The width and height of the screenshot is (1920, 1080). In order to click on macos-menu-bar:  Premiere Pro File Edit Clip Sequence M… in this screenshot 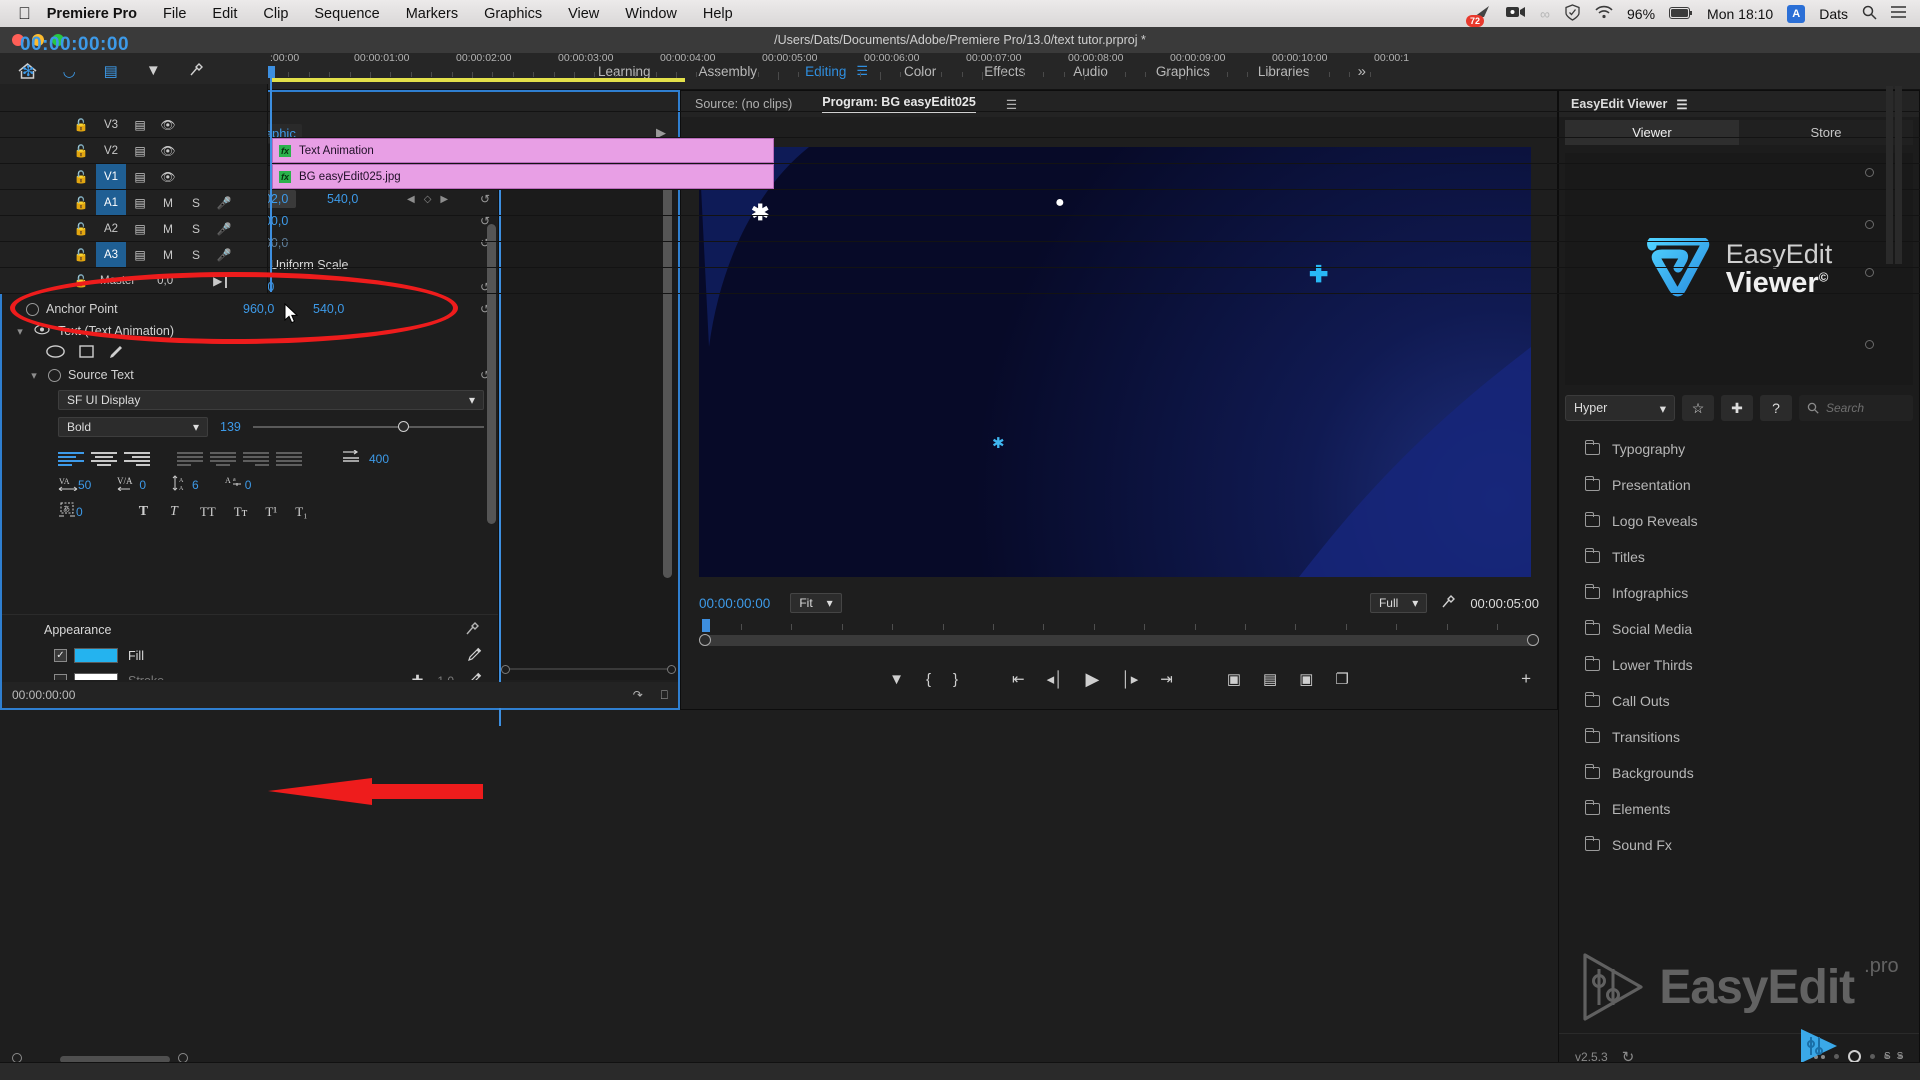, I will do `click(960, 13)`.